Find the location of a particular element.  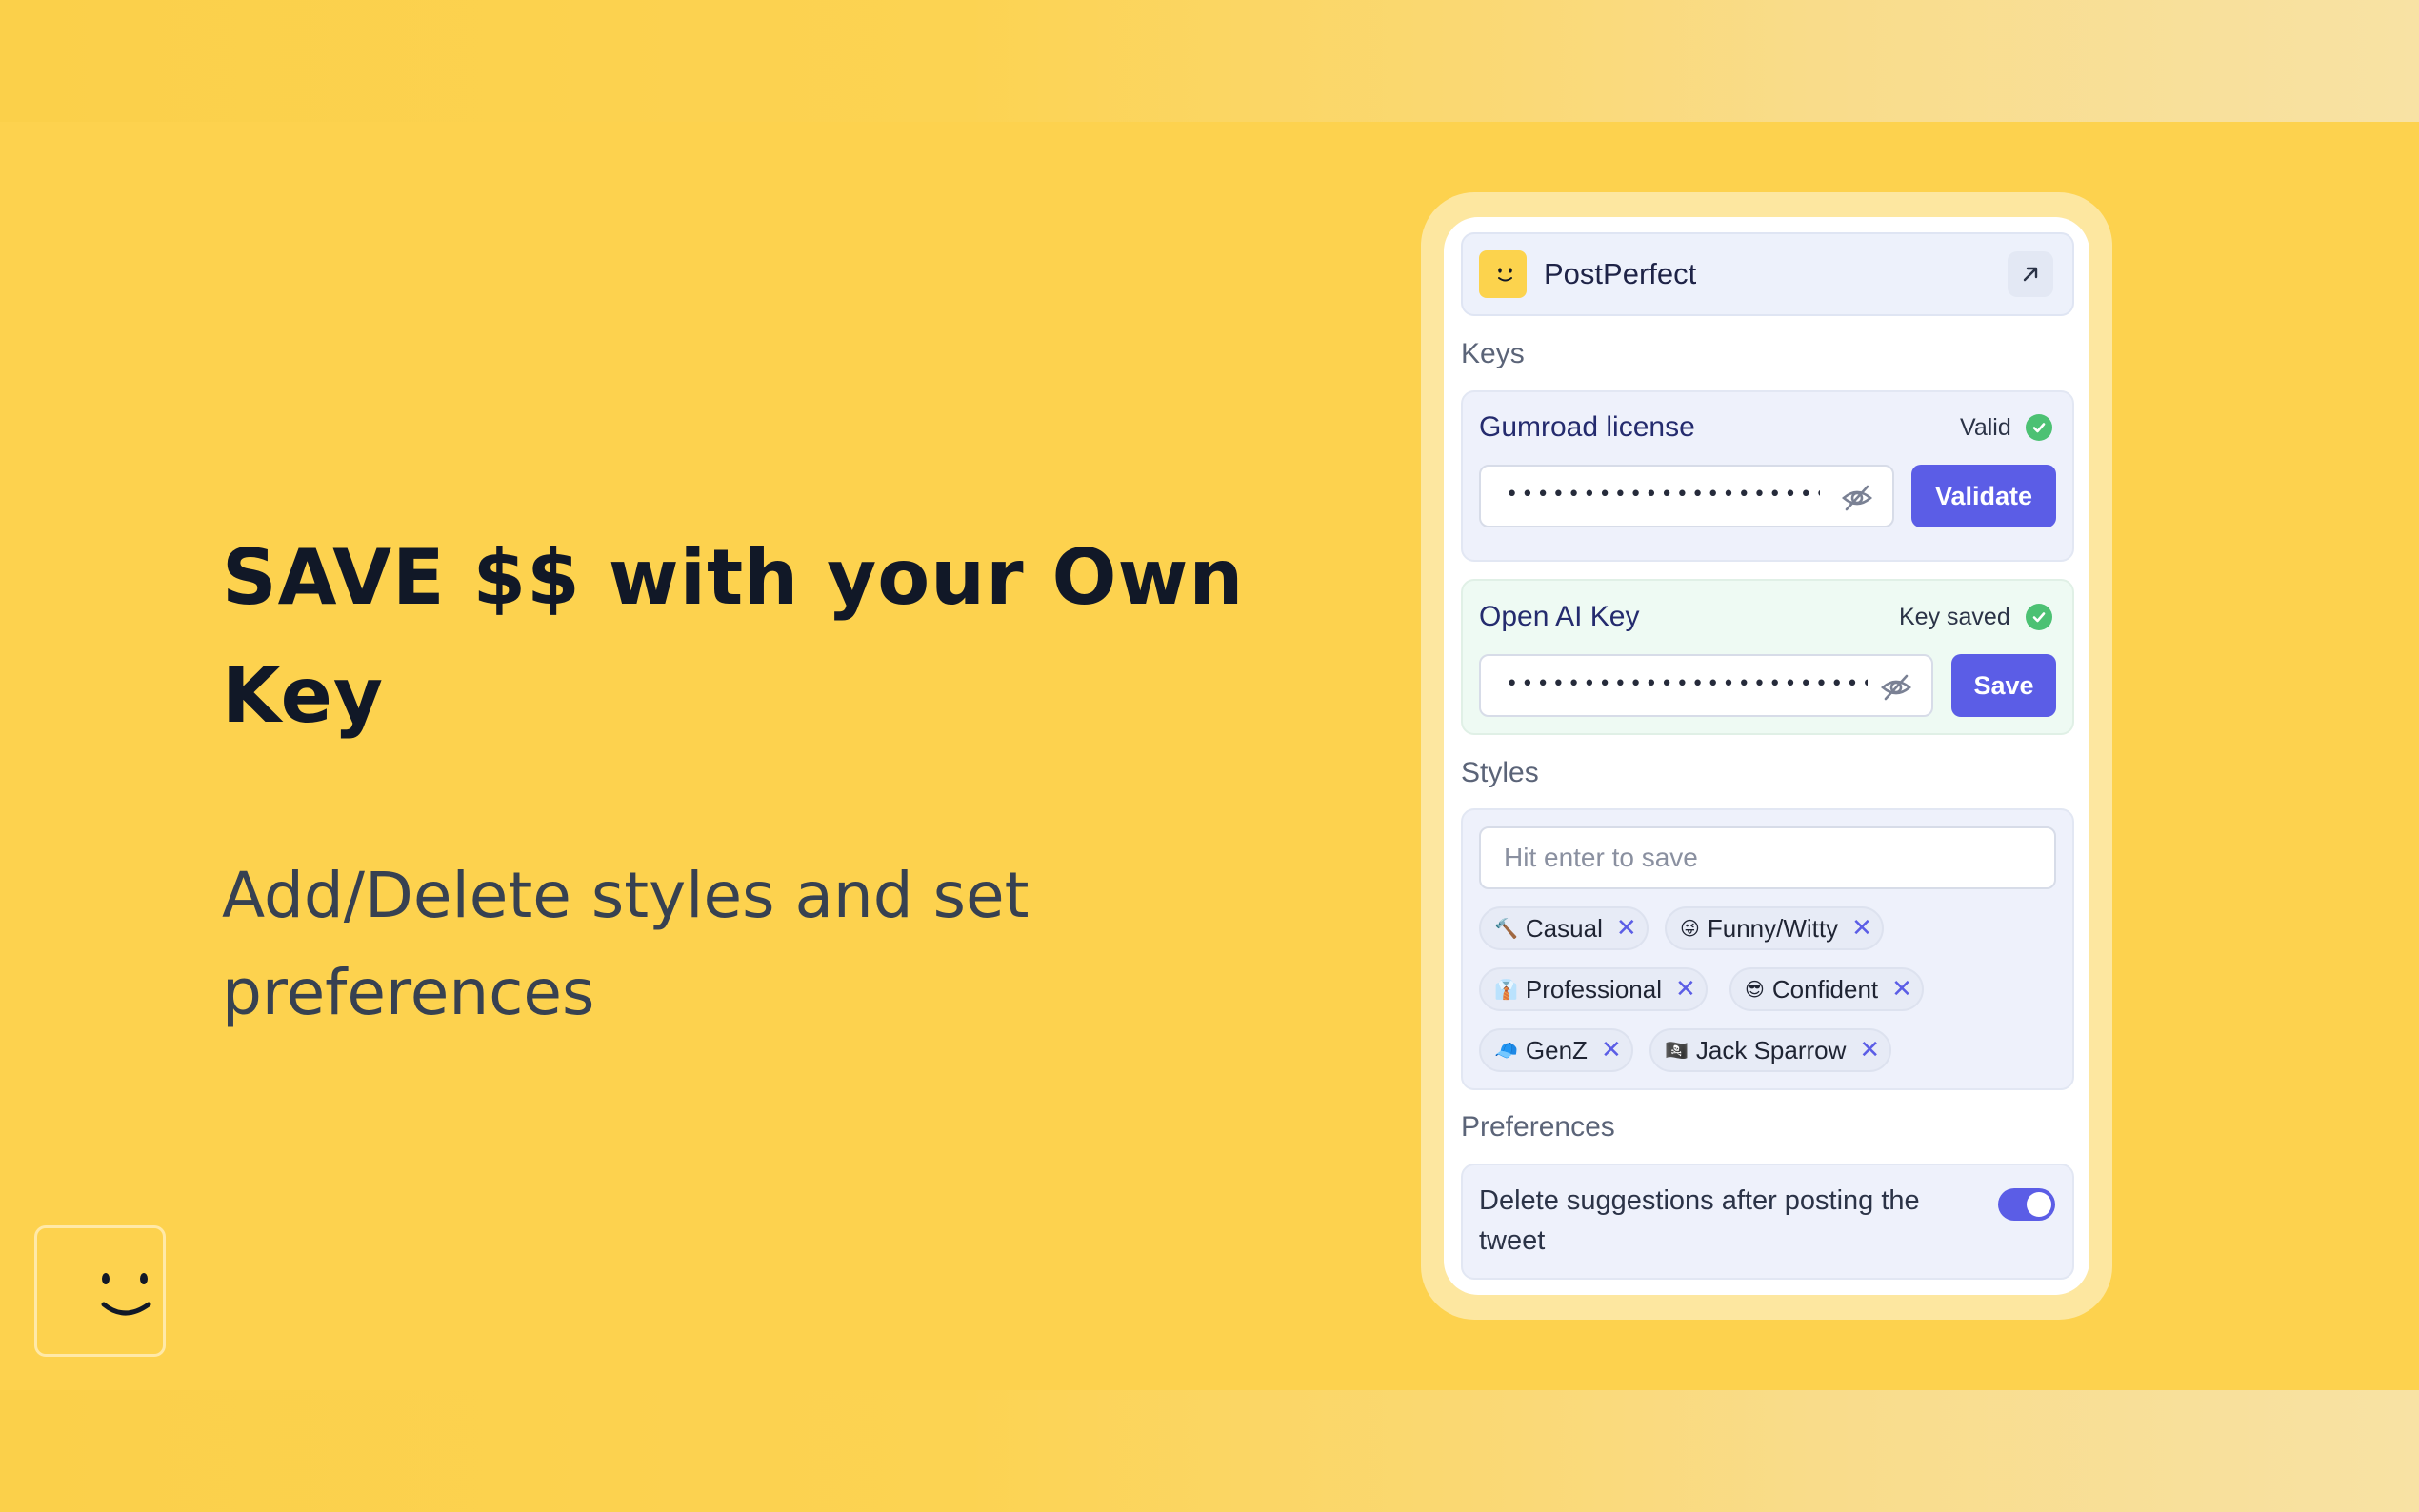

brand-logo-icon is located at coordinates (100, 1291).